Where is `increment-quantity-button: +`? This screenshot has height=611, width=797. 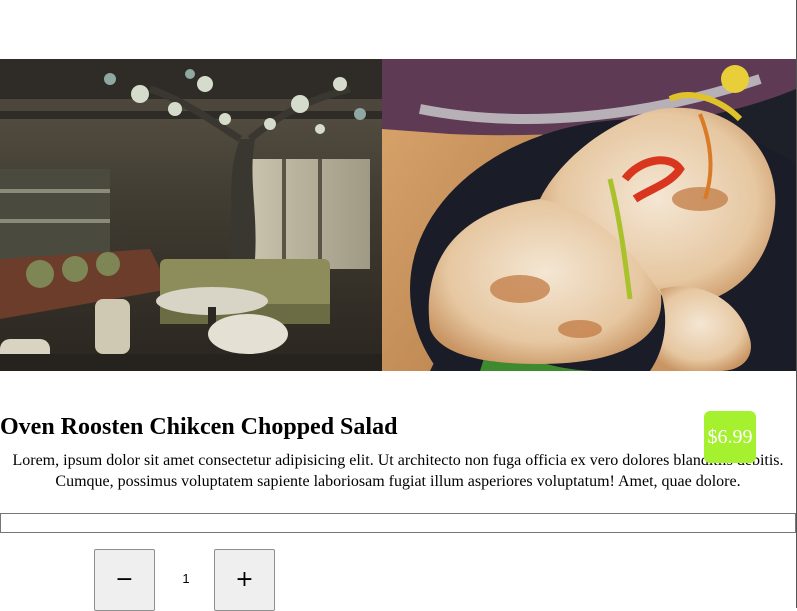 increment-quantity-button: + is located at coordinates (244, 580).